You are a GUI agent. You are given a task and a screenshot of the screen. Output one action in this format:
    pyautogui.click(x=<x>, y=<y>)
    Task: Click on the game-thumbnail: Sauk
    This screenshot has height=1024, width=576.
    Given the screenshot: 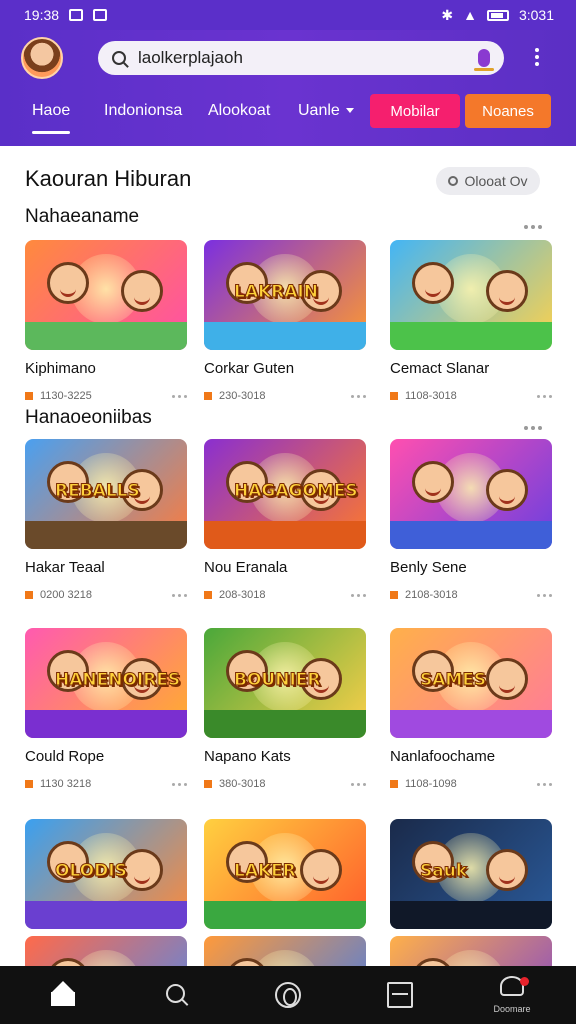 What is the action you would take?
    pyautogui.click(x=471, y=874)
    